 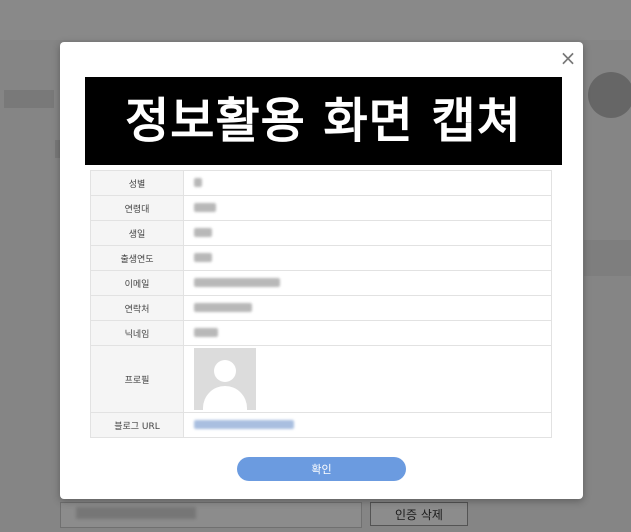 What do you see at coordinates (244, 424) in the screenshot?
I see `redacted-link` at bounding box center [244, 424].